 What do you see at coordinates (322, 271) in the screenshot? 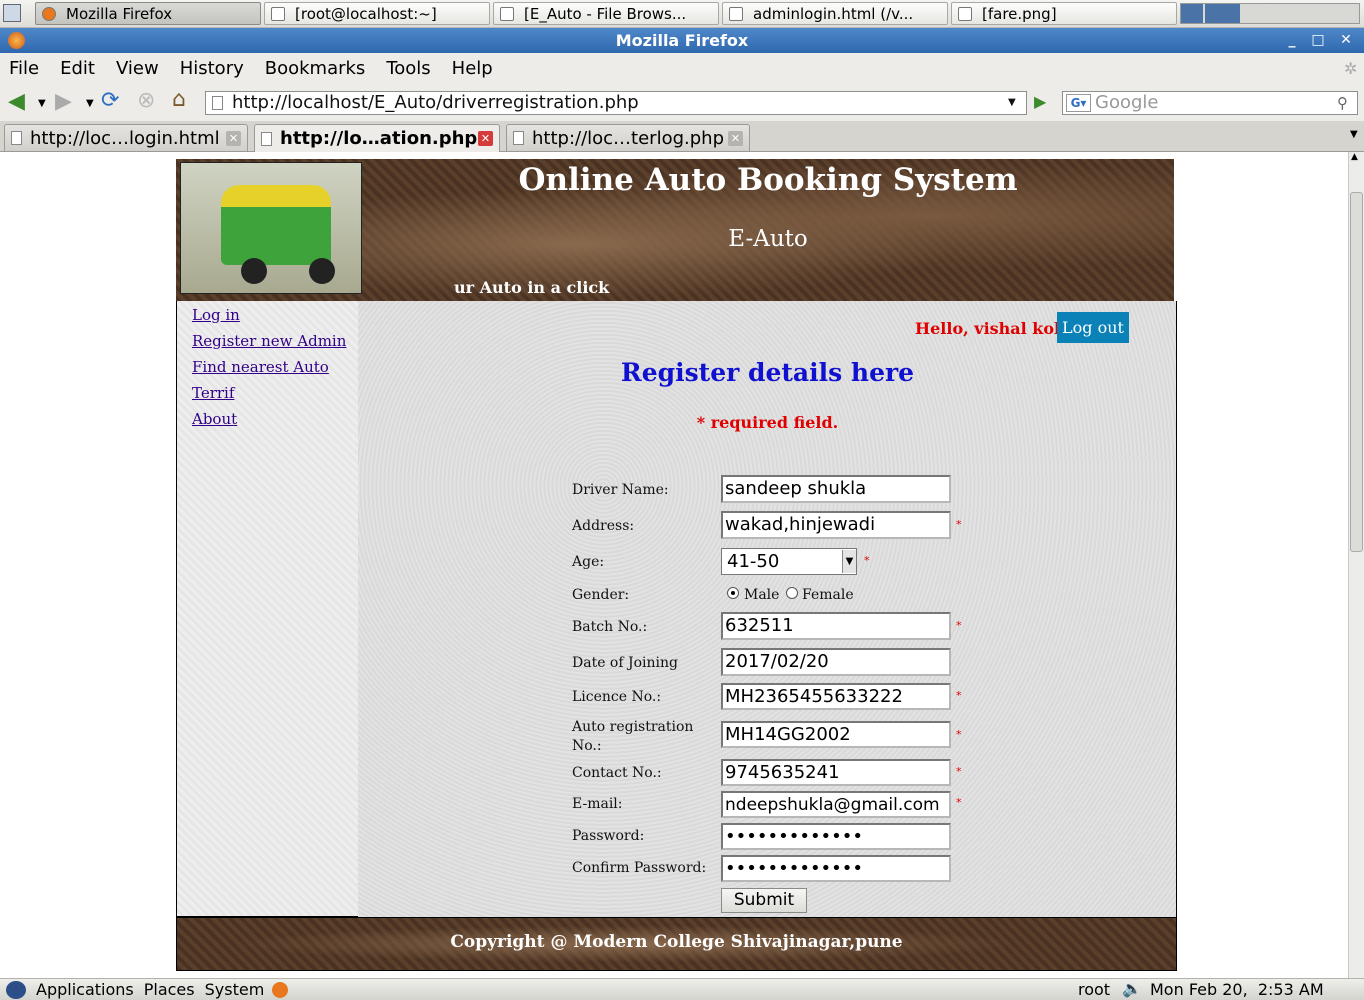
I see `auto-wheel-shape` at bounding box center [322, 271].